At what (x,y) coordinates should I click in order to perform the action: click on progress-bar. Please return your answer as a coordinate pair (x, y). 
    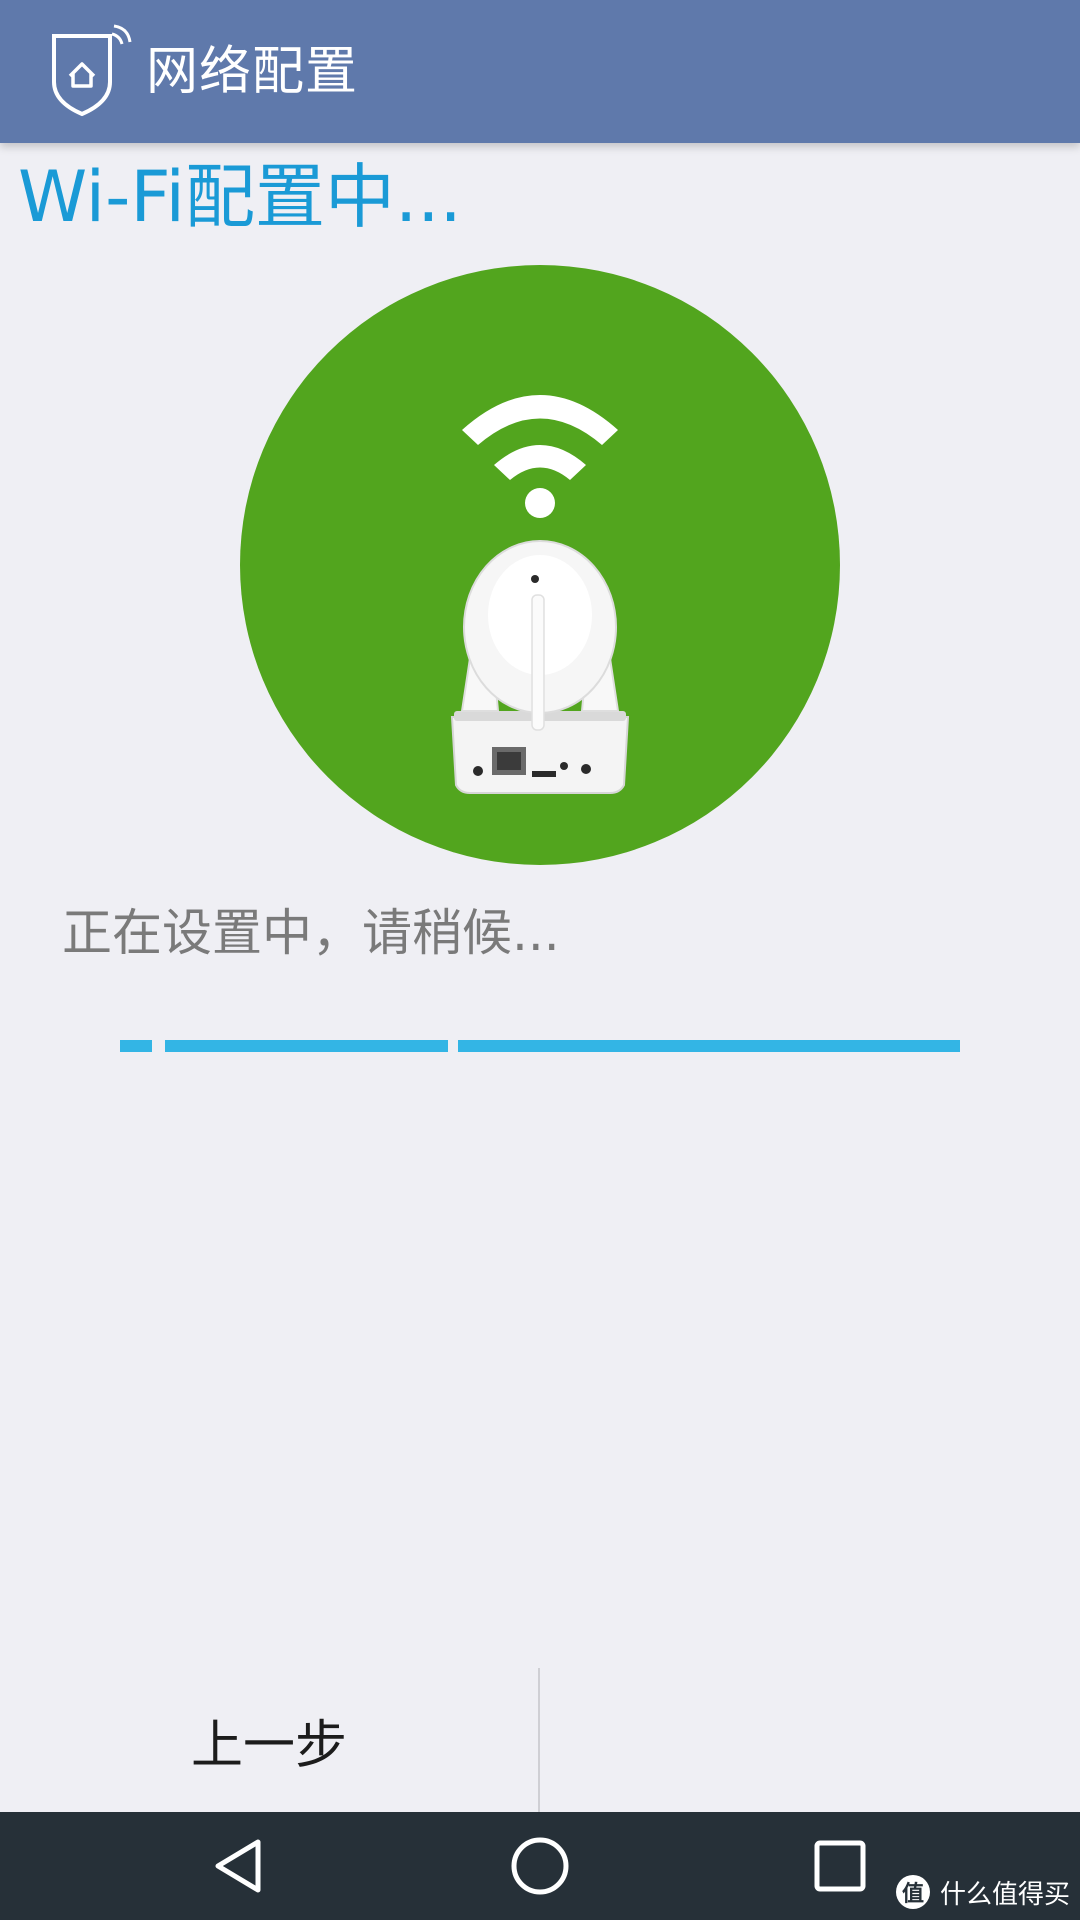
    Looking at the image, I should click on (540, 1046).